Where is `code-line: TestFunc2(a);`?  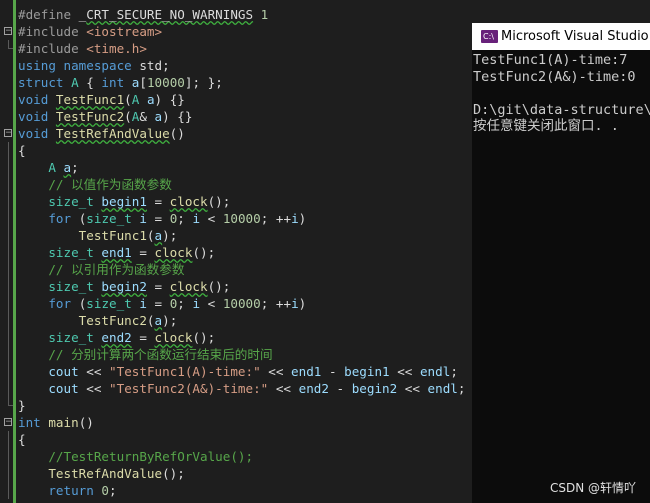 code-line: TestFunc2(a); is located at coordinates (236, 320).